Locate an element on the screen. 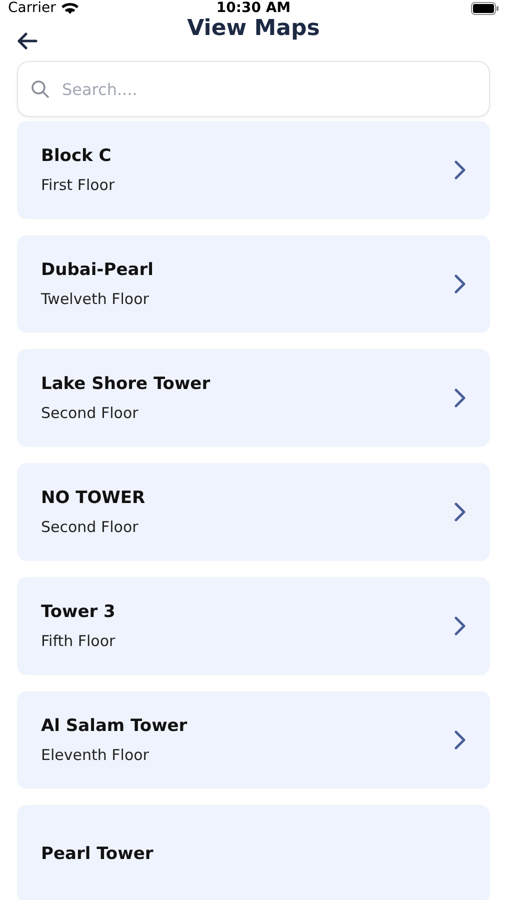  map-card: Al Salam Tower Eleventh Floor is located at coordinates (253, 740).